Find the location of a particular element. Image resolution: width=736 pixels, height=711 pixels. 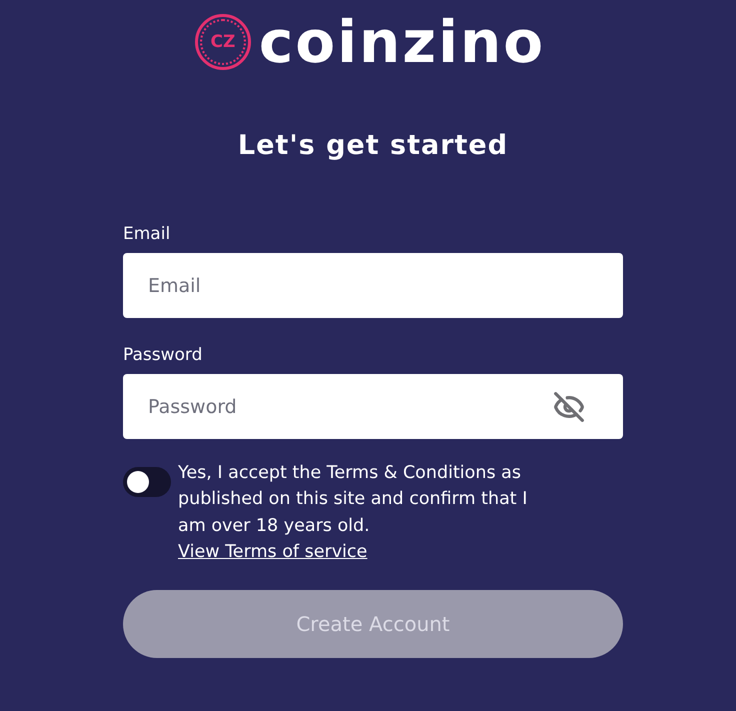

field-label: Password is located at coordinates (162, 355).